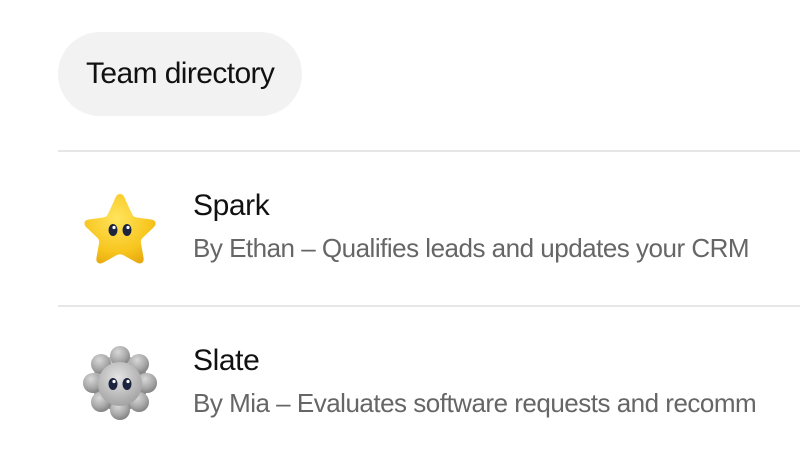 Image resolution: width=800 pixels, height=451 pixels. Describe the element at coordinates (120, 228) in the screenshot. I see `star-bot-icon` at that location.